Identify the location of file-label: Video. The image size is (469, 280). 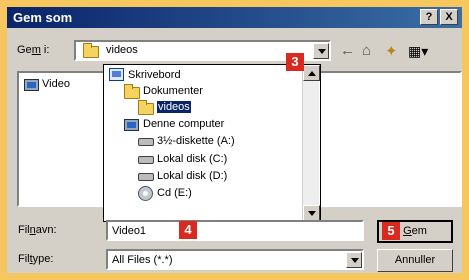
(56, 84).